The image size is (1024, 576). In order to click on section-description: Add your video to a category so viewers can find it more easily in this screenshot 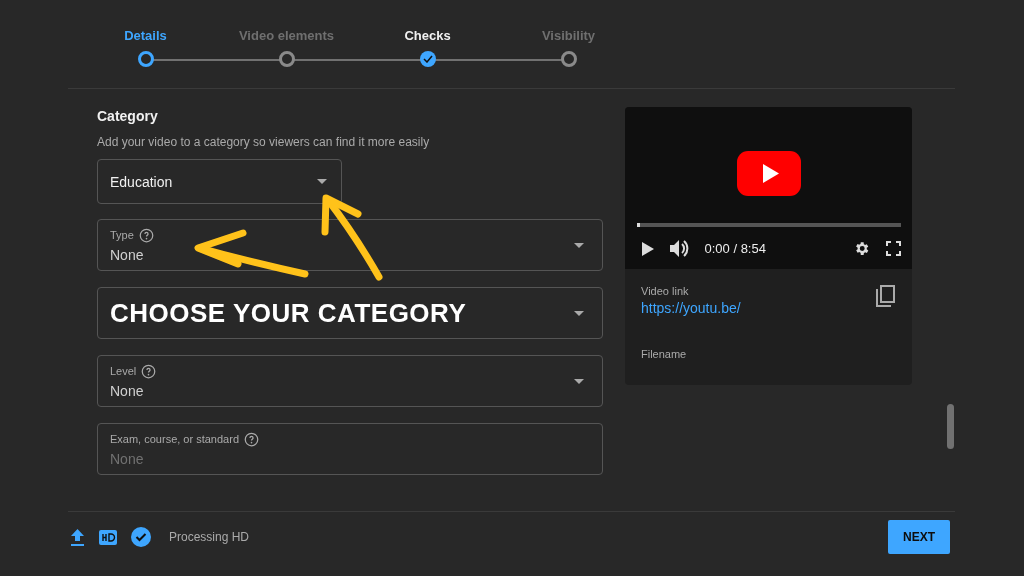, I will do `click(264, 142)`.